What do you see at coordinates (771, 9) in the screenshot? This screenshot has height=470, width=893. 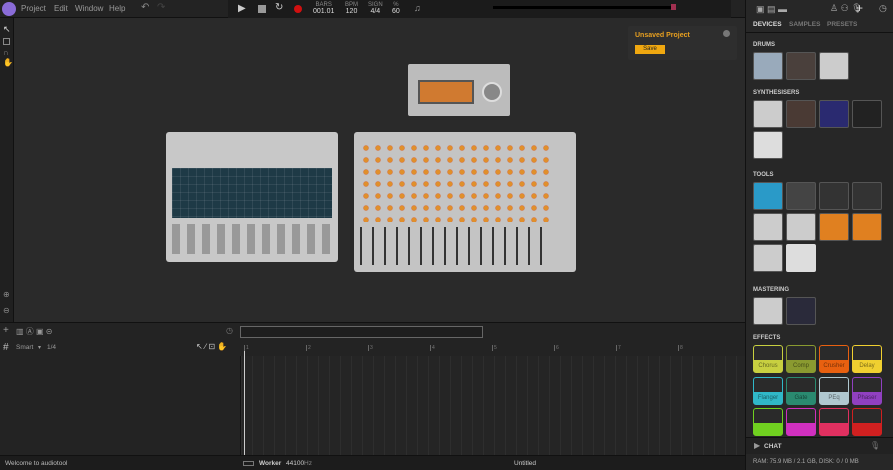 I see `layout-icon: ▣ ▤ ▬` at bounding box center [771, 9].